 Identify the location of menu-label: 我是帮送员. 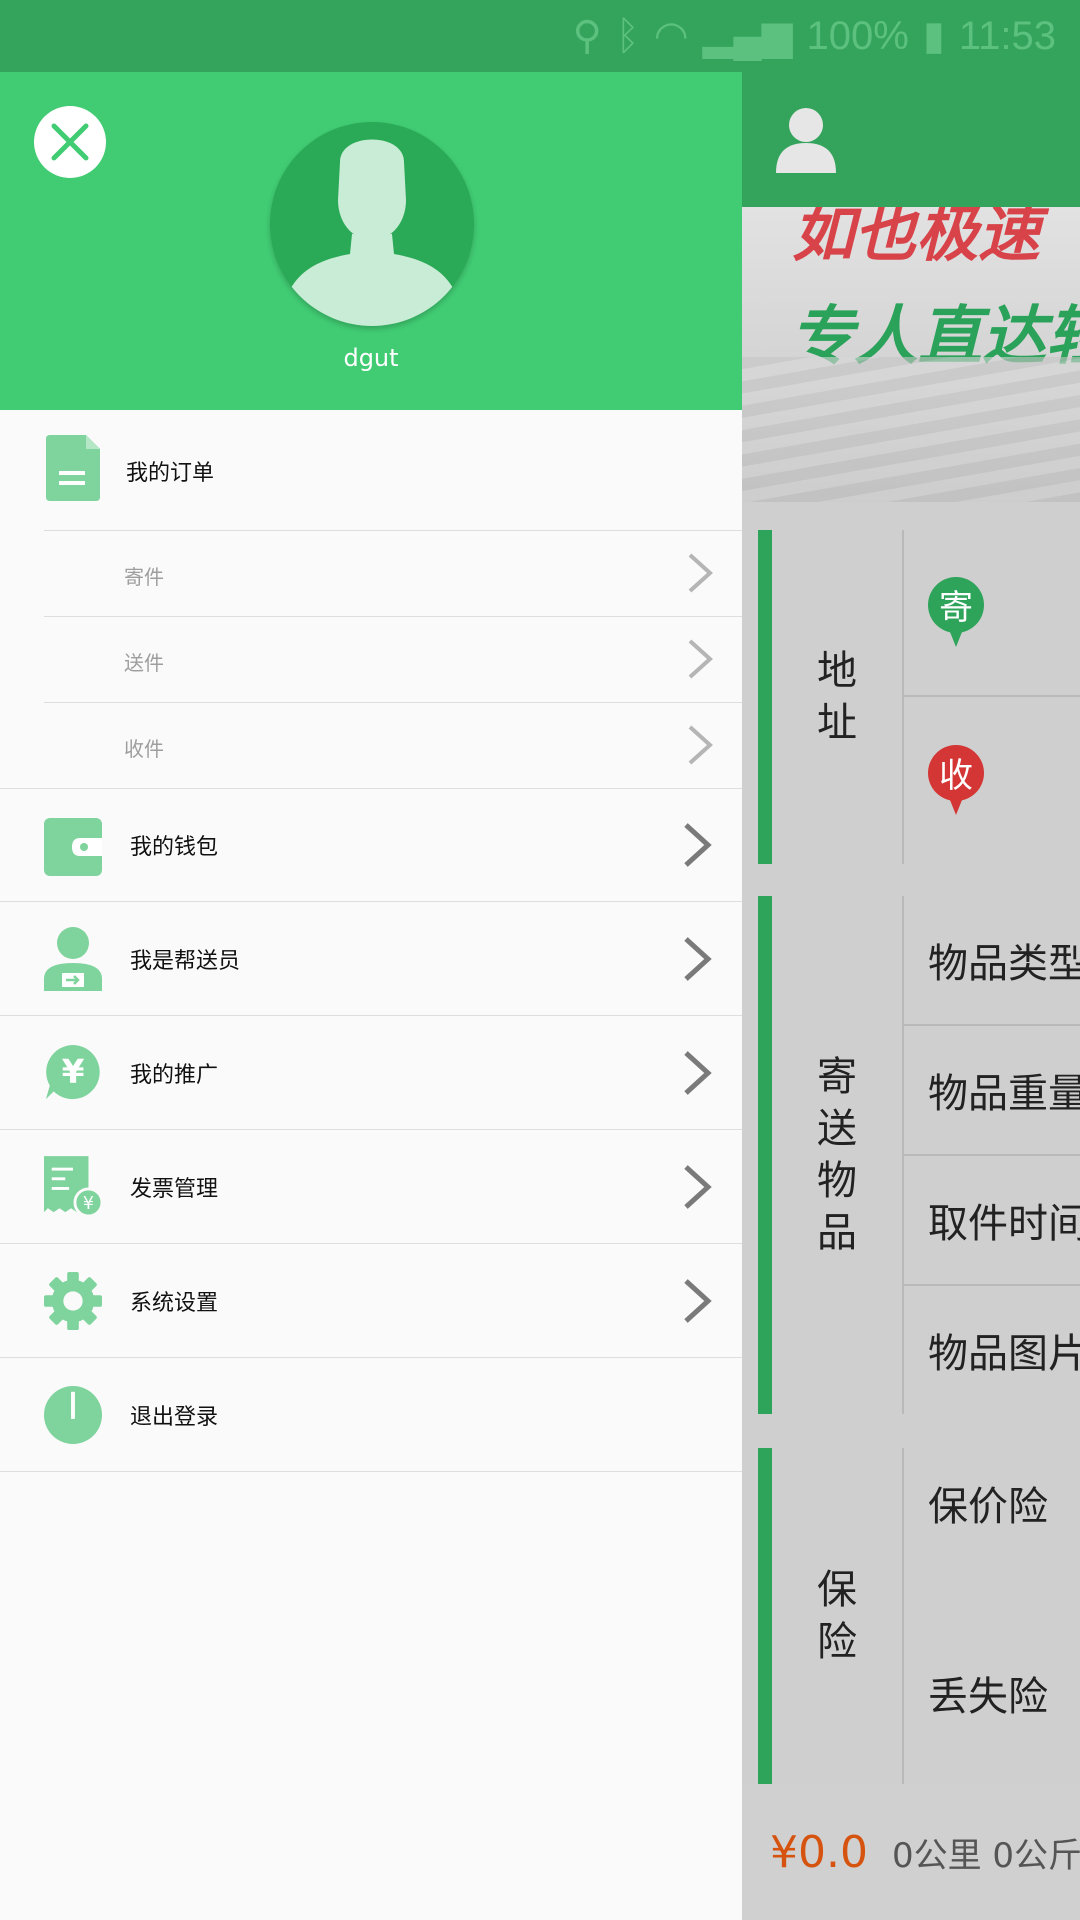
(185, 961).